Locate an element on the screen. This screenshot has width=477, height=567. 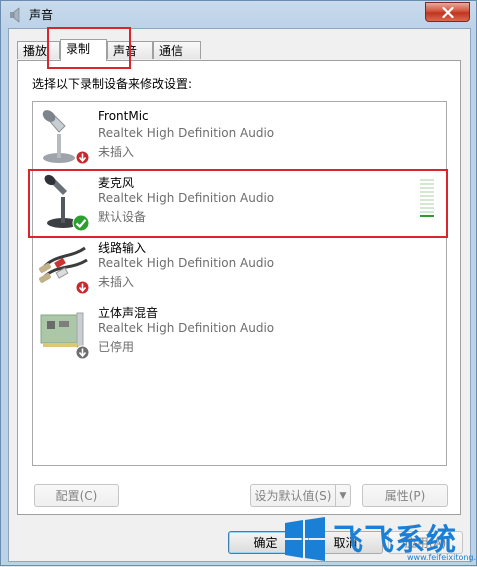
tab-playback: 播放 is located at coordinates (38, 50).